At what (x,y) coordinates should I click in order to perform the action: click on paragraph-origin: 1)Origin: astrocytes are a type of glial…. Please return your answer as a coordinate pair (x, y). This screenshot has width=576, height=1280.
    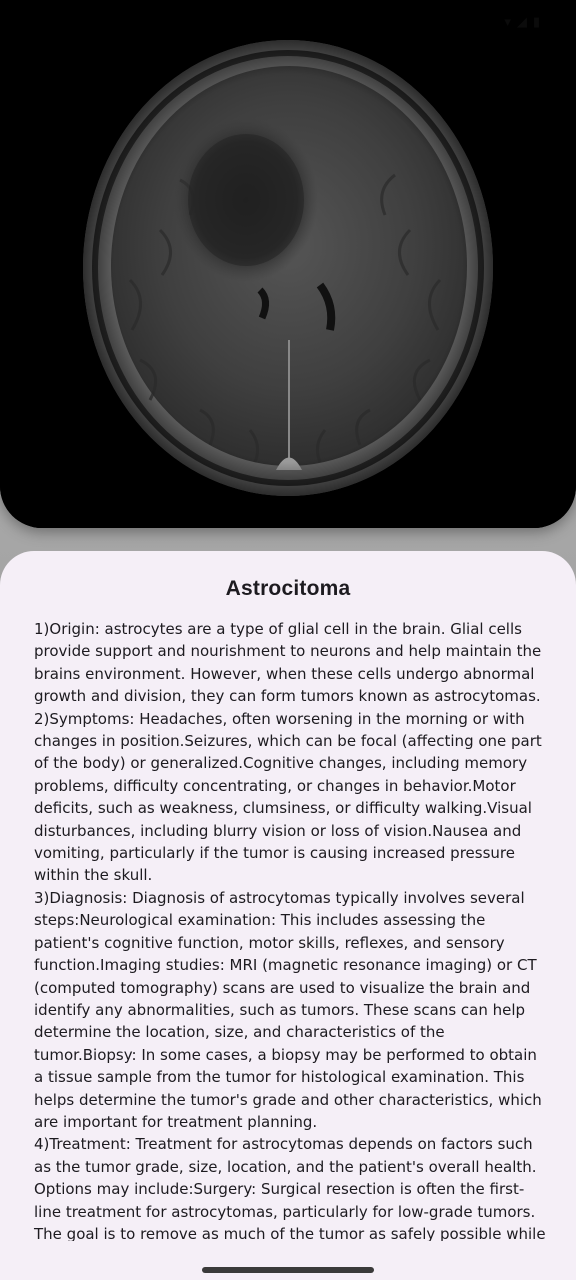
    Looking at the image, I should click on (288, 663).